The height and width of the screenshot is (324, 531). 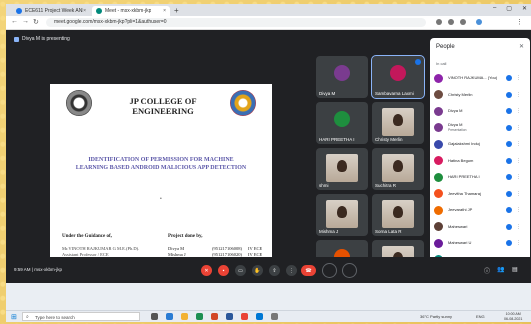 What do you see at coordinates (436, 316) in the screenshot?
I see `weather-widget: 36°C Partly sunny` at bounding box center [436, 316].